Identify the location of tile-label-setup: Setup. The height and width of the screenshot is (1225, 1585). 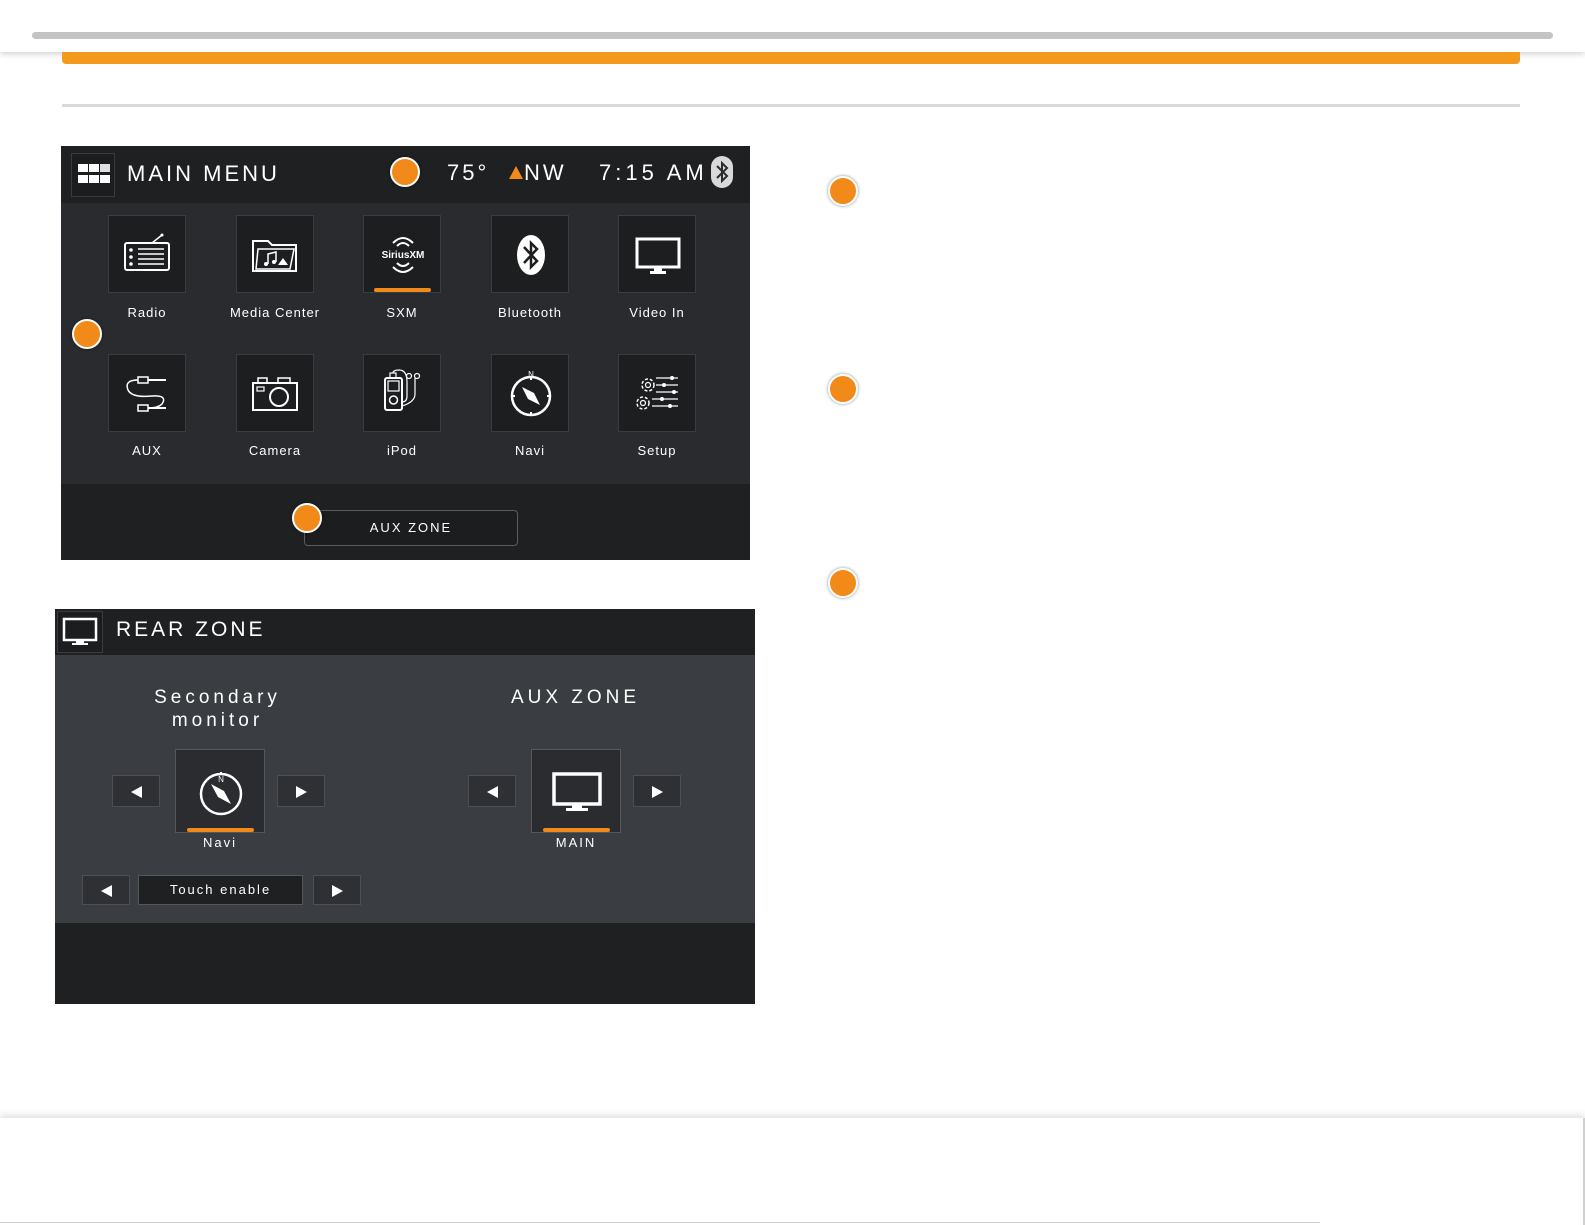
(657, 450).